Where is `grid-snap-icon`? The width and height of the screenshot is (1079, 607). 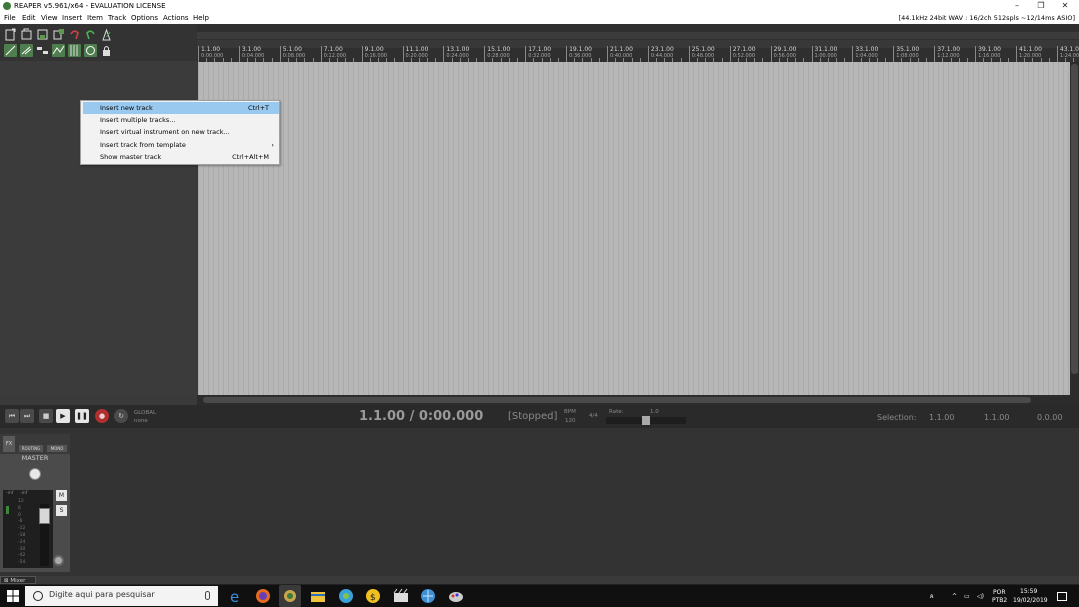 grid-snap-icon is located at coordinates (10, 50).